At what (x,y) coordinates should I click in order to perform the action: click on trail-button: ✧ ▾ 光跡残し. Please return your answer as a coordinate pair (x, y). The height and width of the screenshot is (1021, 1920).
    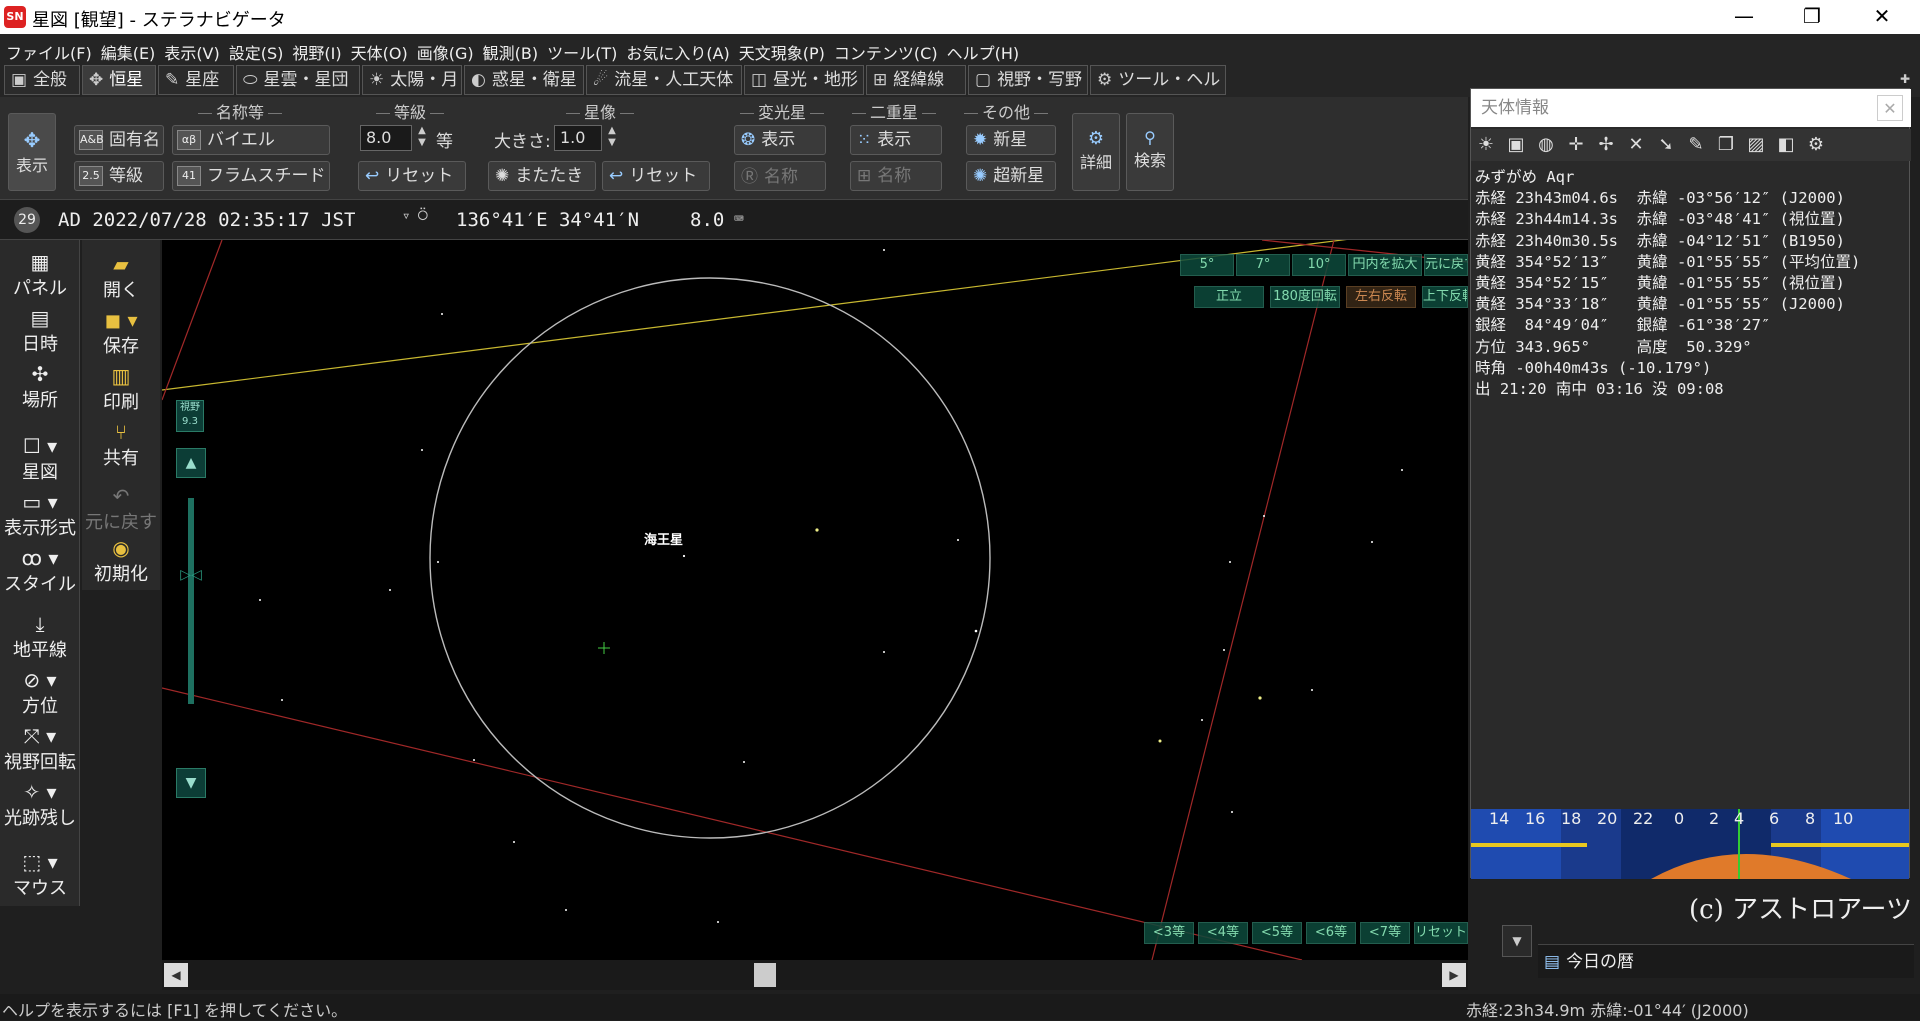
    Looking at the image, I should click on (40, 805).